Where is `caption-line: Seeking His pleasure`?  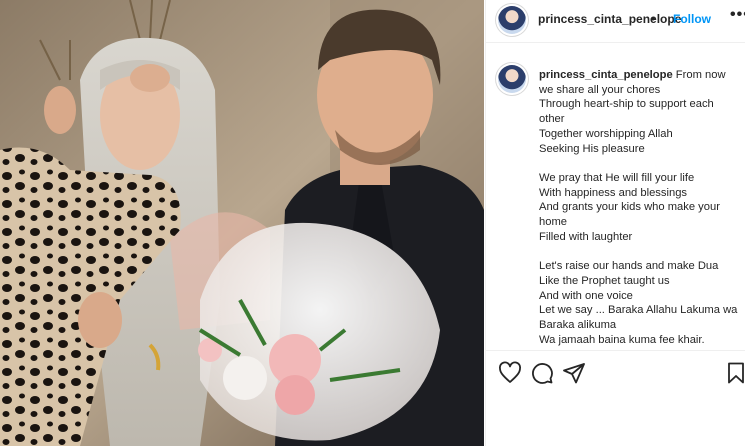 caption-line: Seeking His pleasure is located at coordinates (592, 148).